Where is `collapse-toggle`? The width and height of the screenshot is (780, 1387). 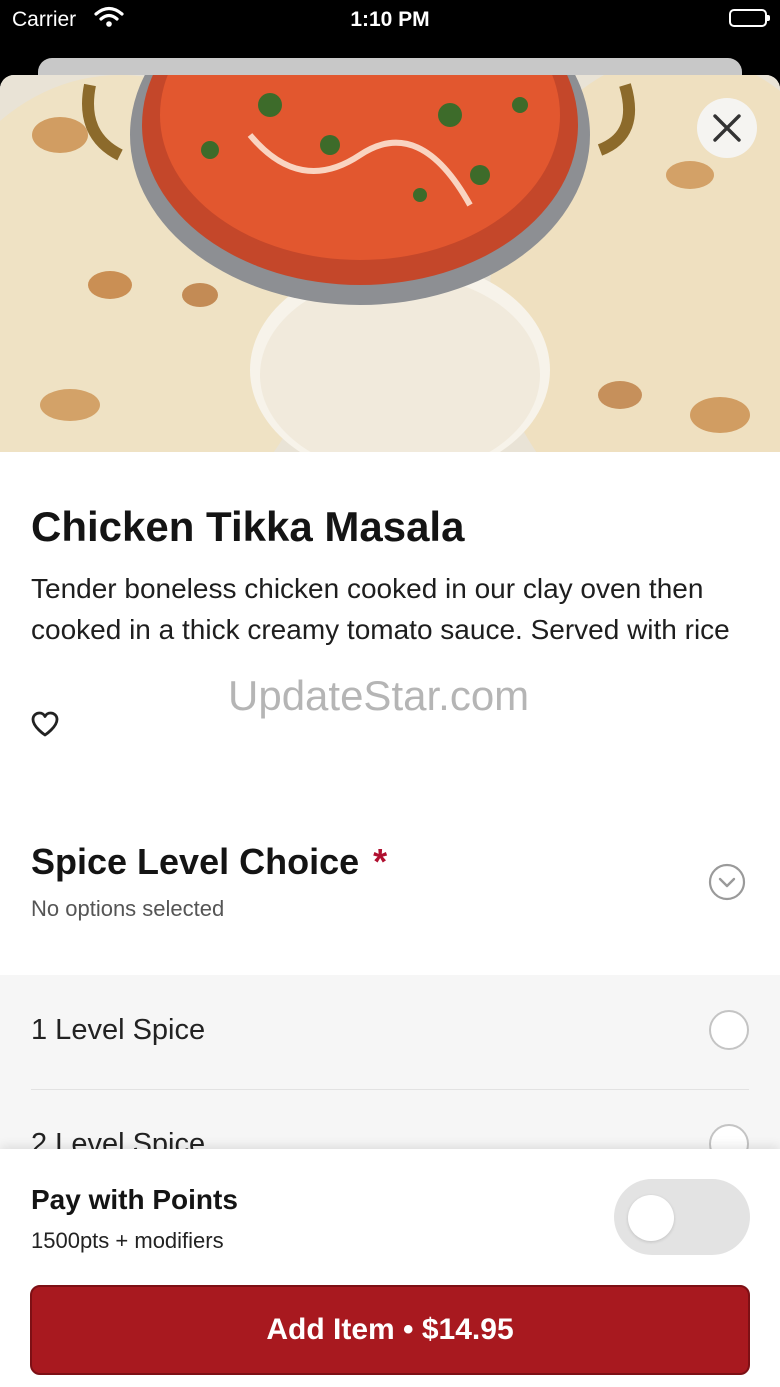 collapse-toggle is located at coordinates (727, 884).